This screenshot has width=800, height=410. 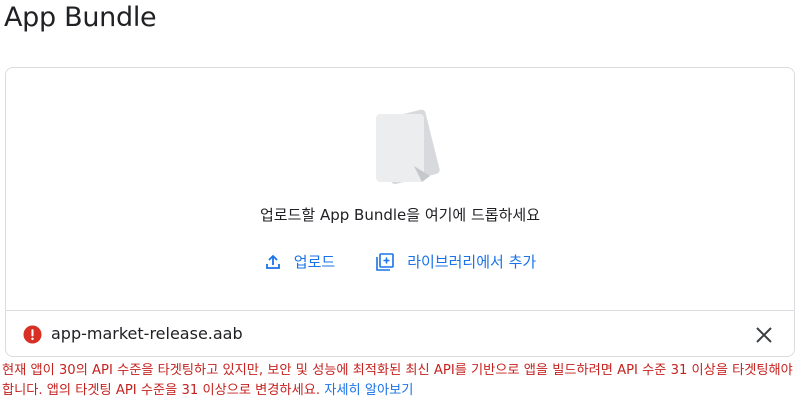 What do you see at coordinates (408, 147) in the screenshot?
I see `doc-stack-illustration` at bounding box center [408, 147].